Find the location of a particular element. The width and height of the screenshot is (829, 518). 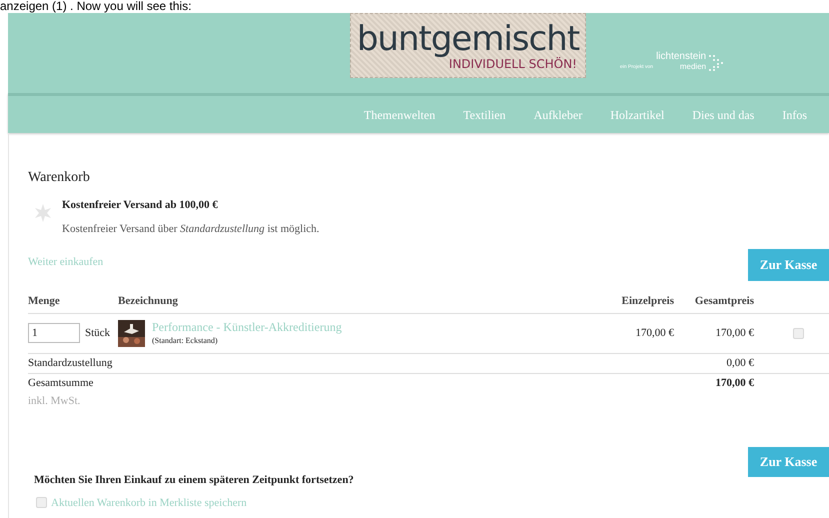

partner-name: lichtenstein is located at coordinates (681, 56).